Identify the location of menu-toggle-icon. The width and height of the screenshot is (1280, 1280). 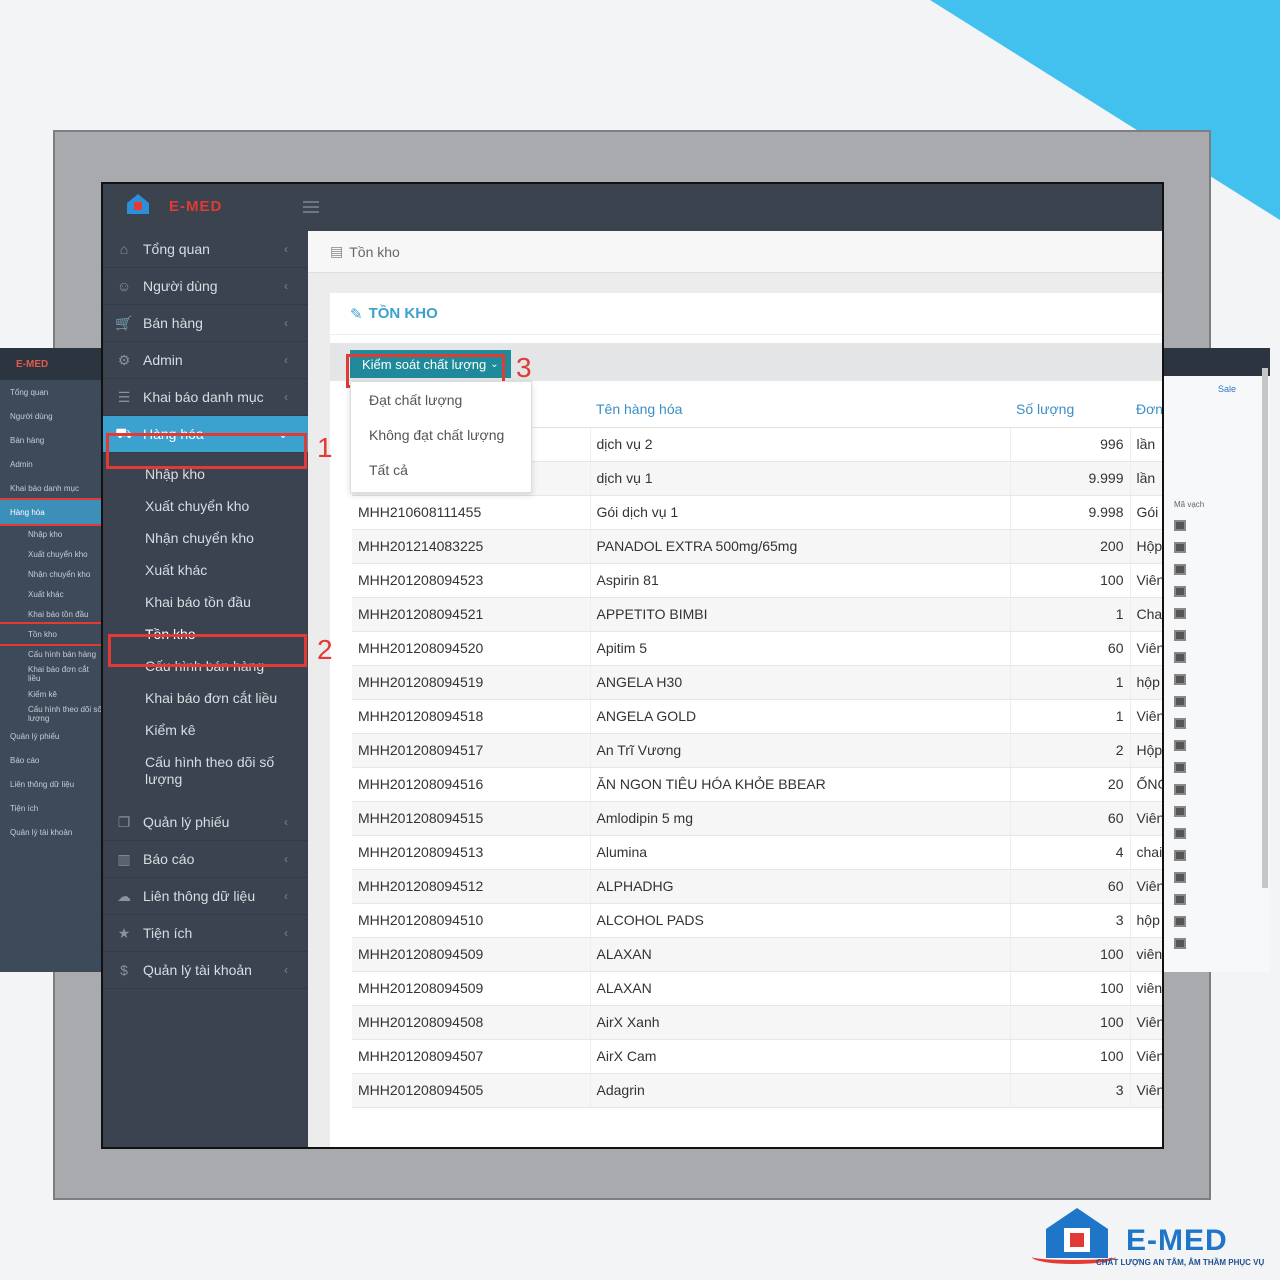
(311, 207).